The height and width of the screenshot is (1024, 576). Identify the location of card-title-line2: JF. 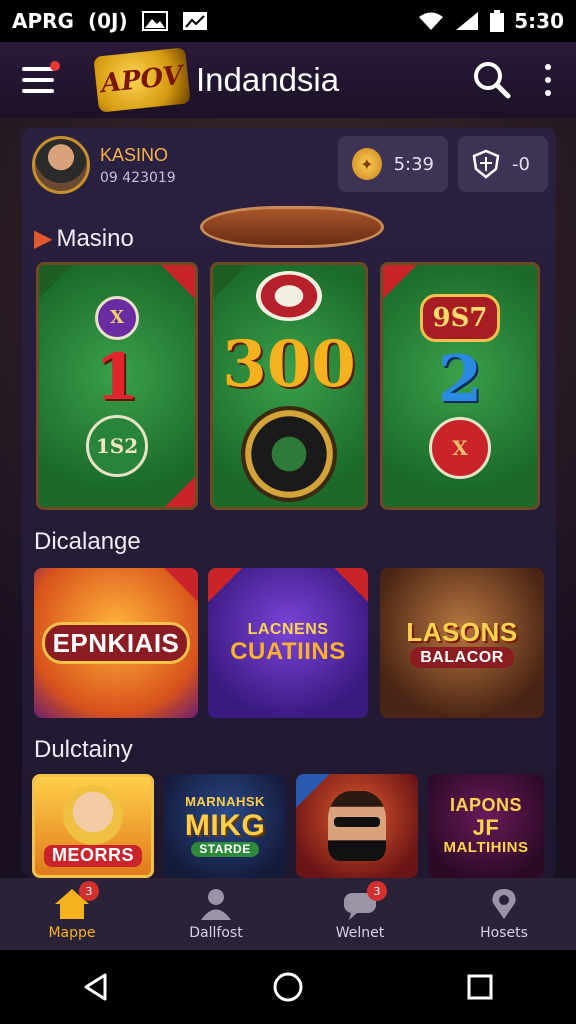
(486, 827).